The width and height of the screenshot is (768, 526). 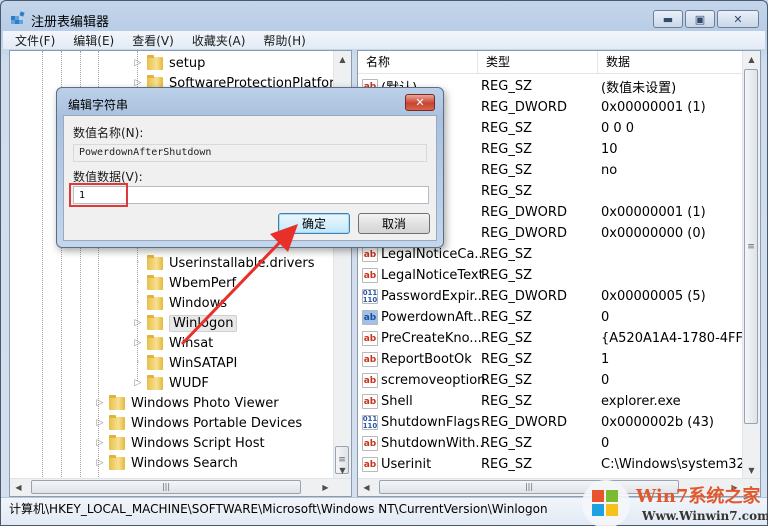 I want to click on value-data: 0x00000000 (0), so click(x=653, y=233).